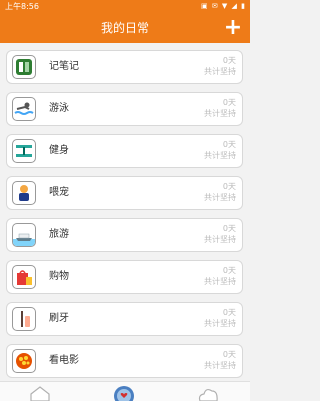  I want to click on popcorn-icon, so click(24, 361).